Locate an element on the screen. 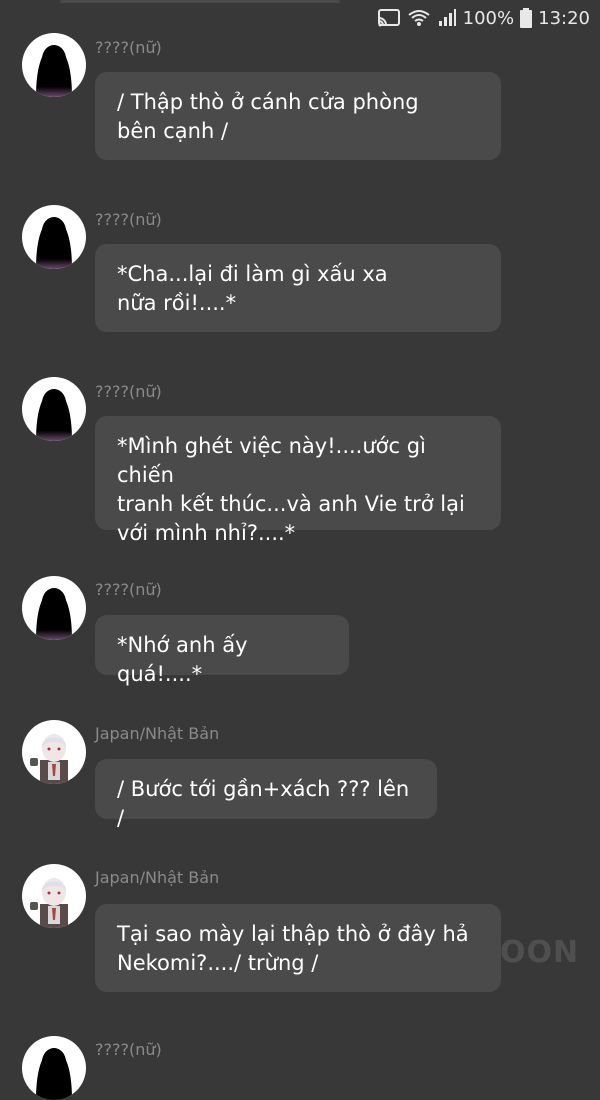 This screenshot has width=600, height=1100. status-icons: 100% 13:20 is located at coordinates (483, 18).